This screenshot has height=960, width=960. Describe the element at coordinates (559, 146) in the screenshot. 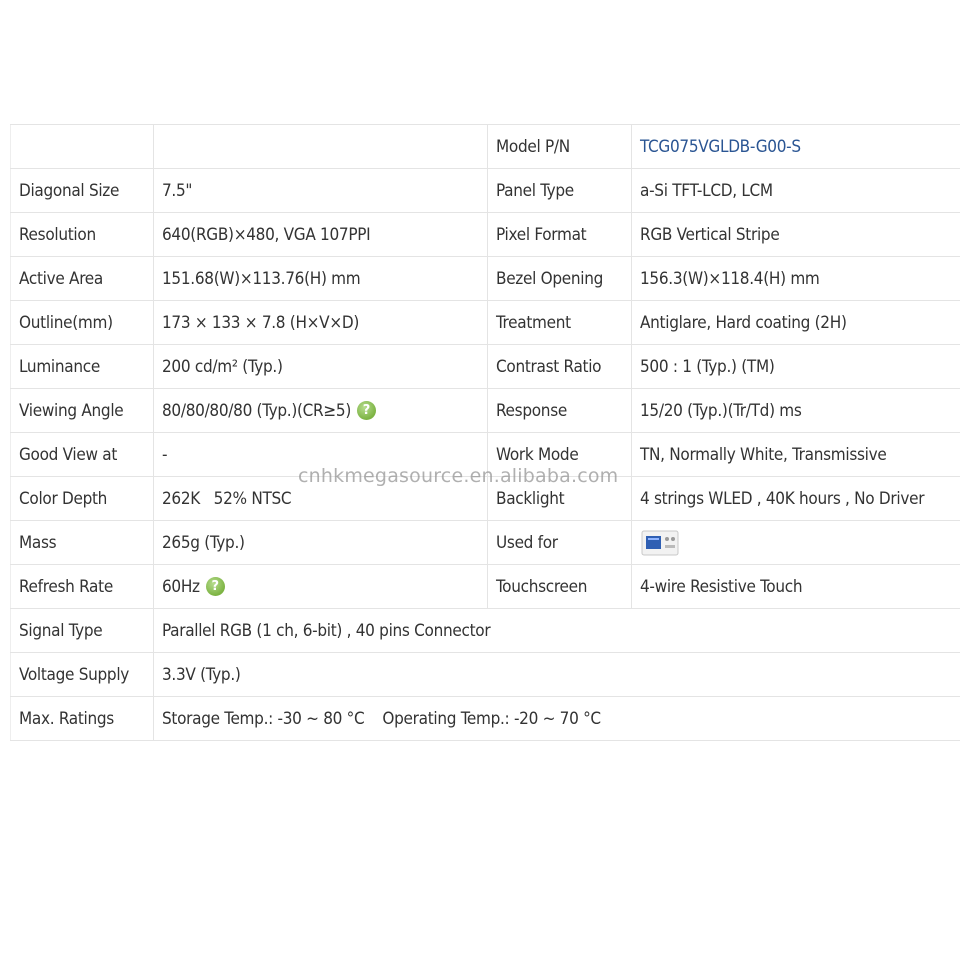

I see `spec-label-model: Model P/N` at that location.